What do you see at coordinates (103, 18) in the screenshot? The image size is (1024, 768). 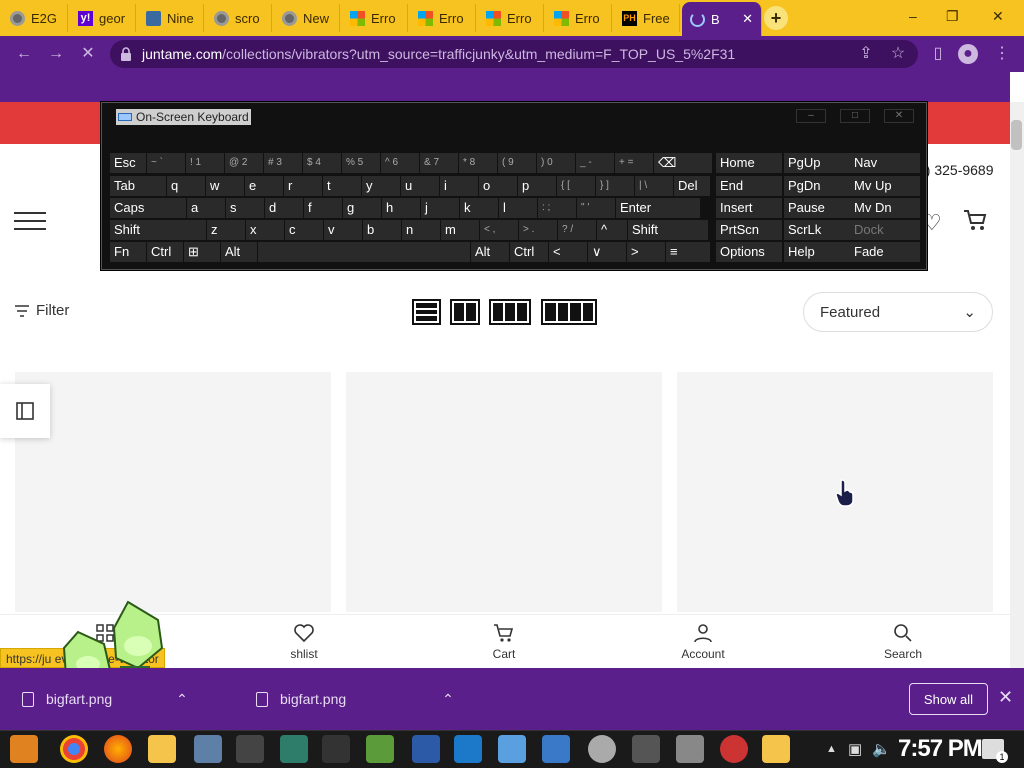 I see `browser-tab: y! geor` at bounding box center [103, 18].